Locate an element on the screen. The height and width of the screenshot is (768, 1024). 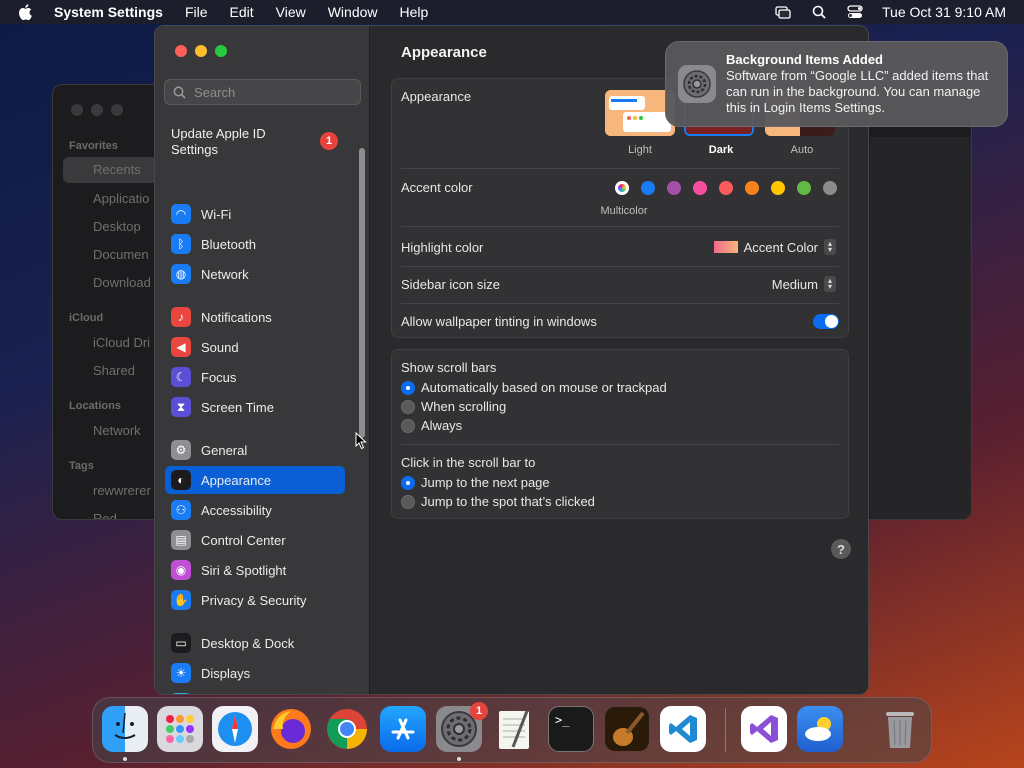
dock-firefox-icon is located at coordinates (291, 729).